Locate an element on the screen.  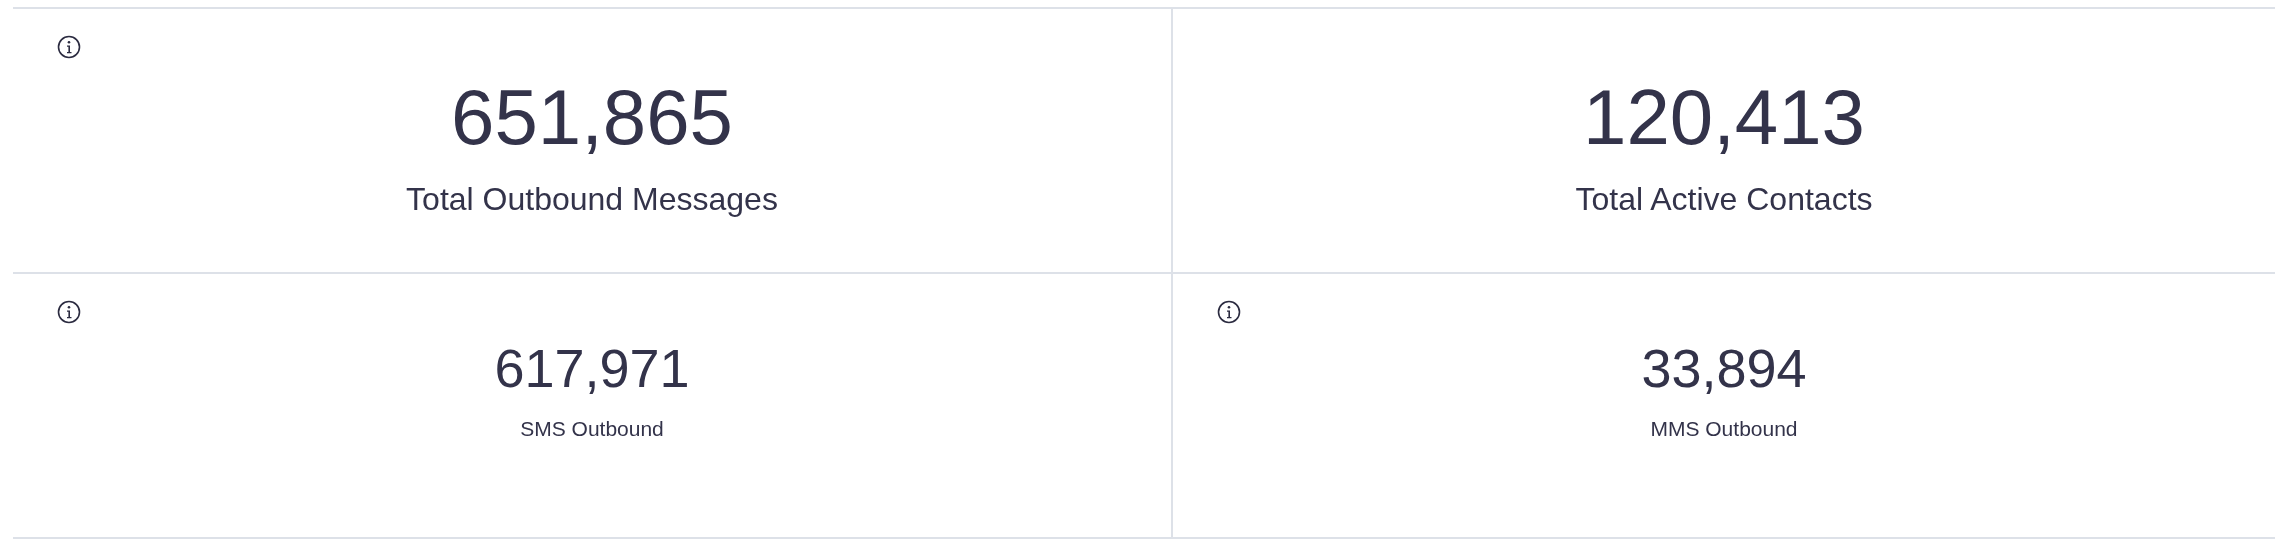
metric-label: Total Active Contacts is located at coordinates (1724, 199).